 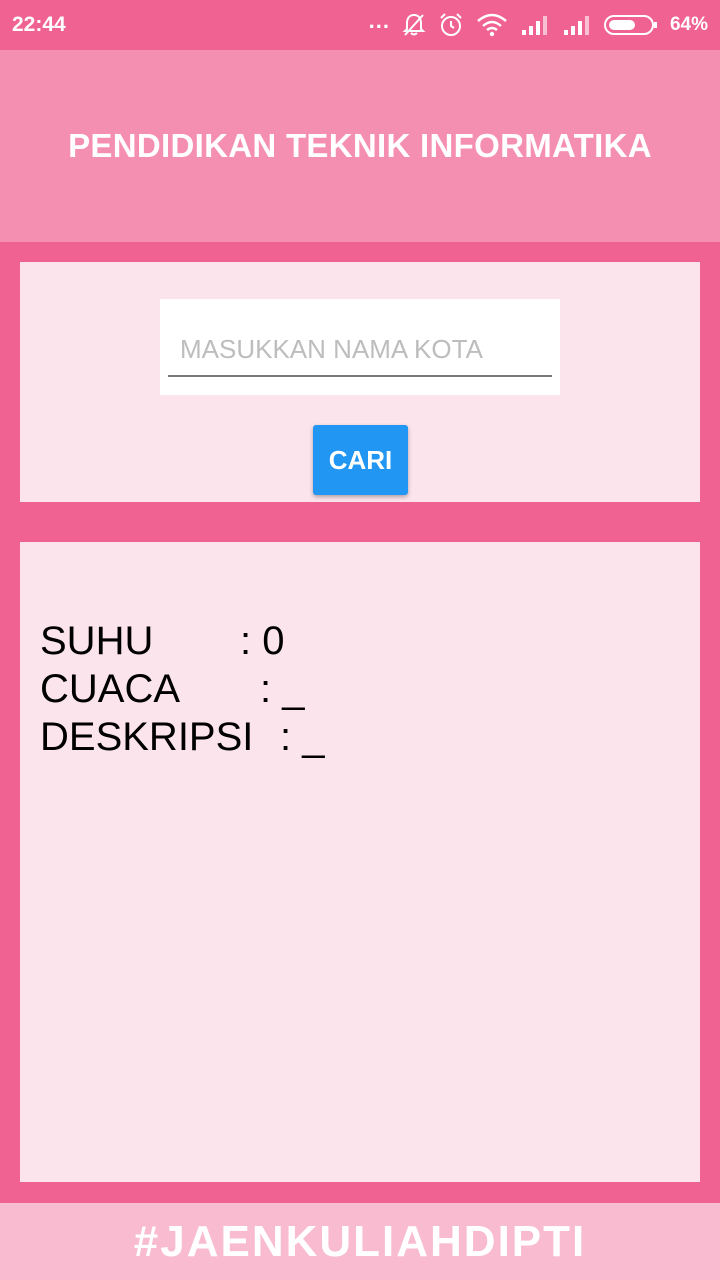 What do you see at coordinates (360, 25) in the screenshot?
I see `status-bar: 22:44 ... 64%` at bounding box center [360, 25].